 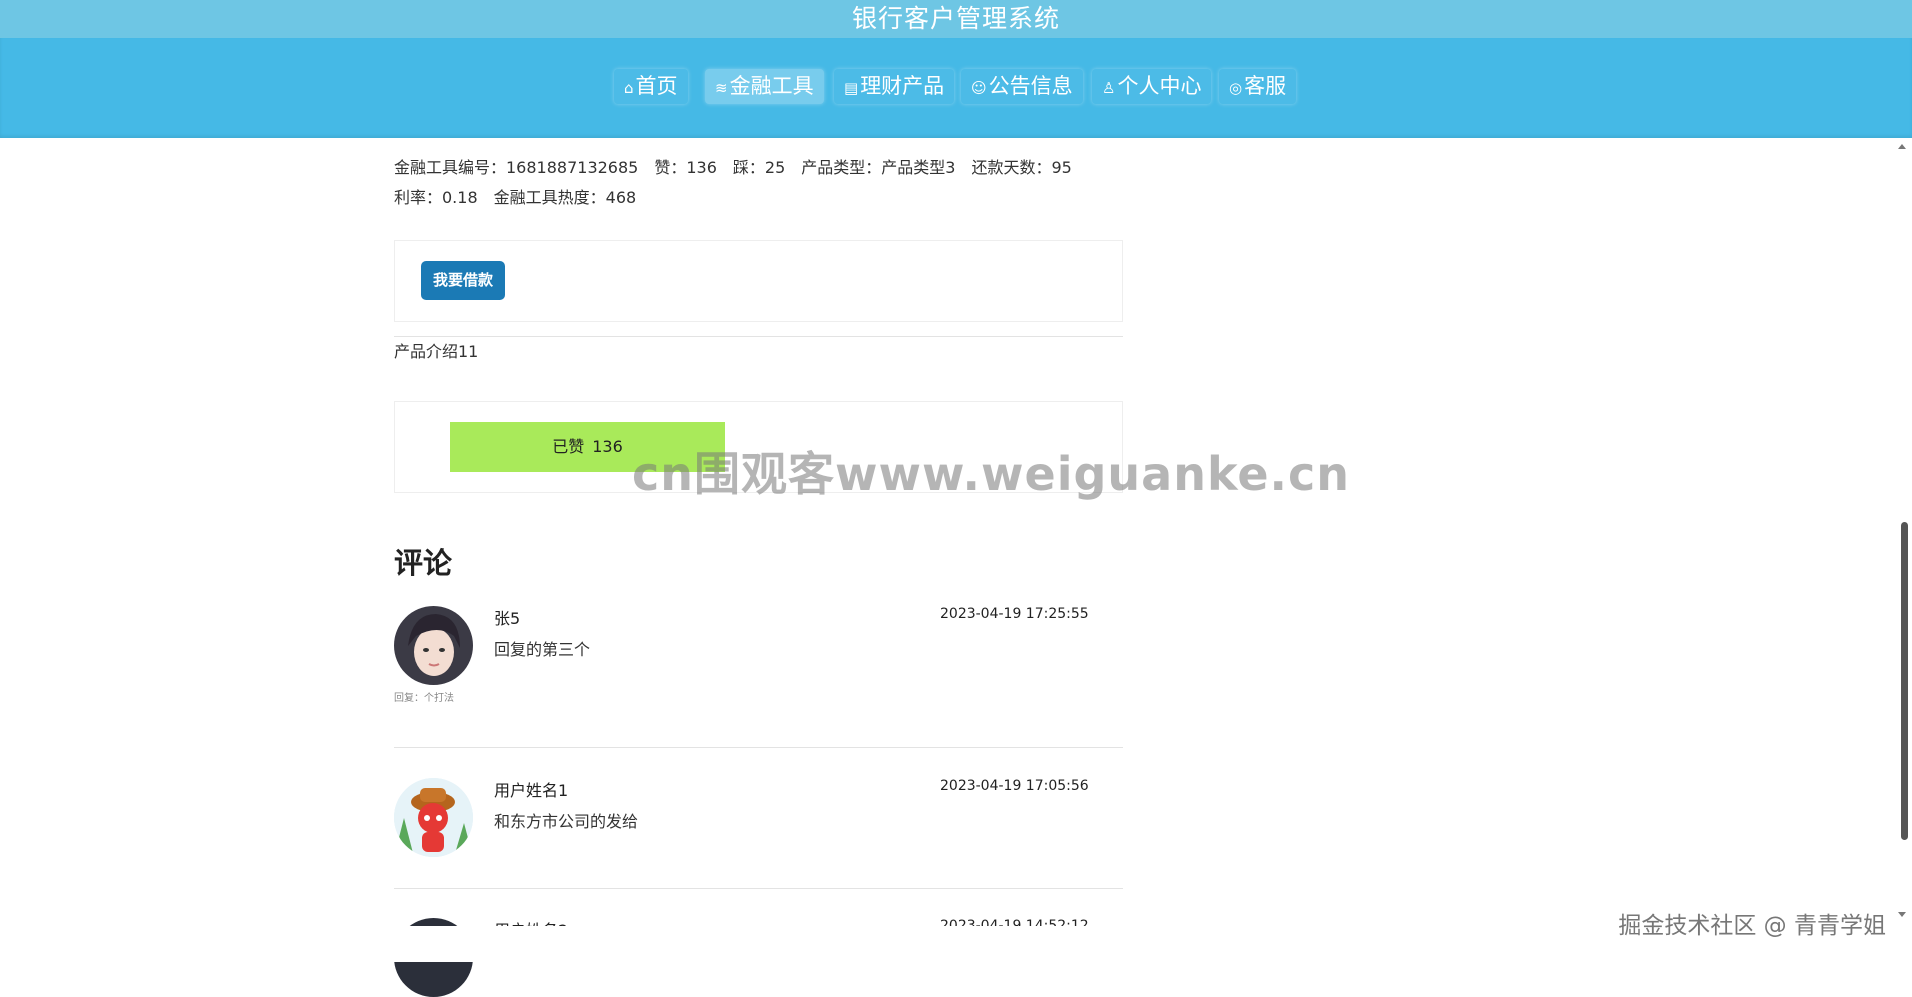 I want to click on nav-personal-center-label: 个人中心, so click(x=1159, y=86).